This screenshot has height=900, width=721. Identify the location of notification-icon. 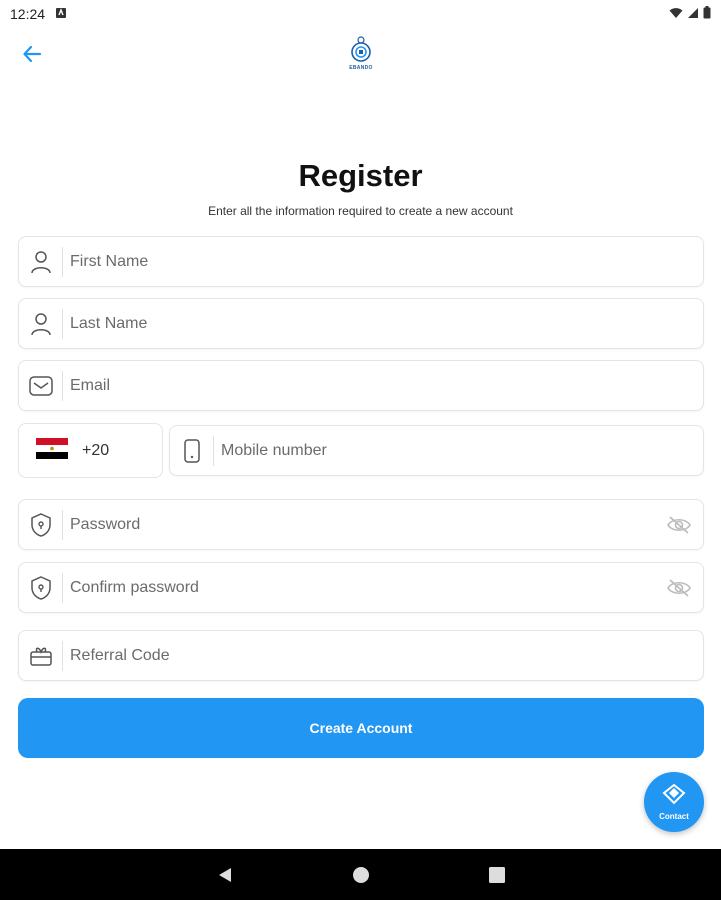
(61, 14).